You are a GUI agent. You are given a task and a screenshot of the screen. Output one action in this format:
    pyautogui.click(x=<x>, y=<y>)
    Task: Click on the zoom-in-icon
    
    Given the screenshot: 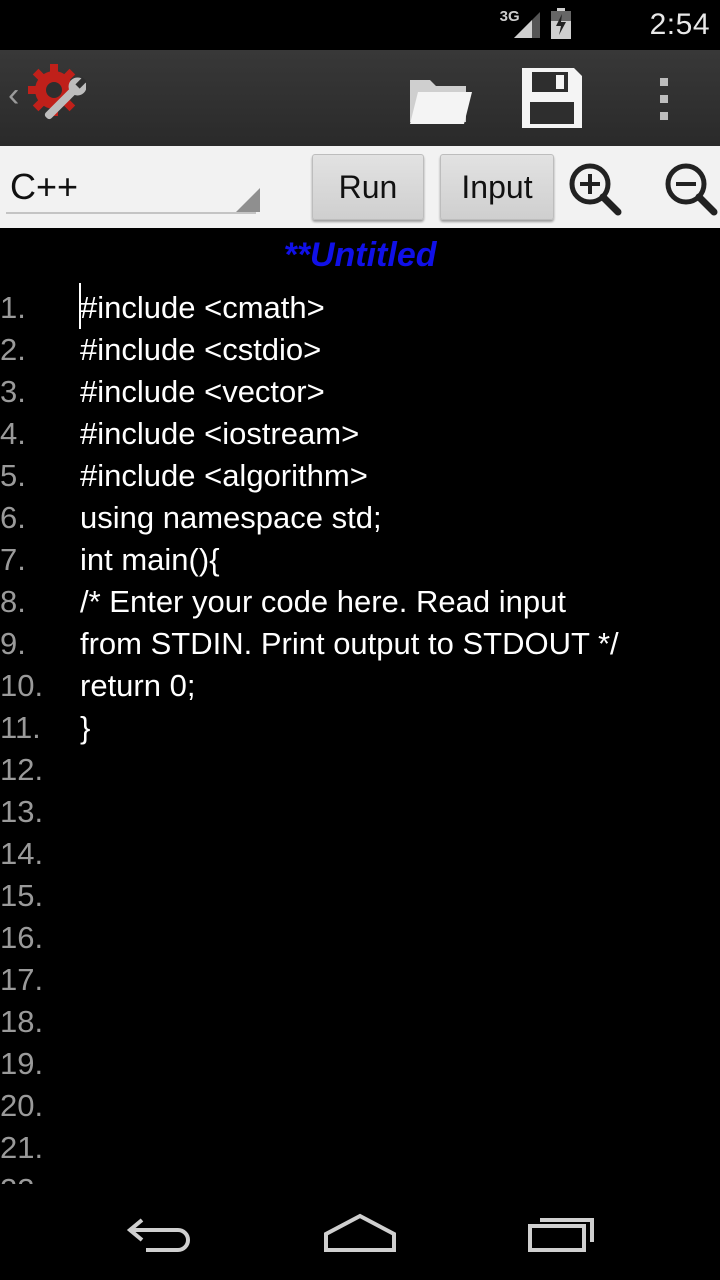 What is the action you would take?
    pyautogui.click(x=594, y=188)
    